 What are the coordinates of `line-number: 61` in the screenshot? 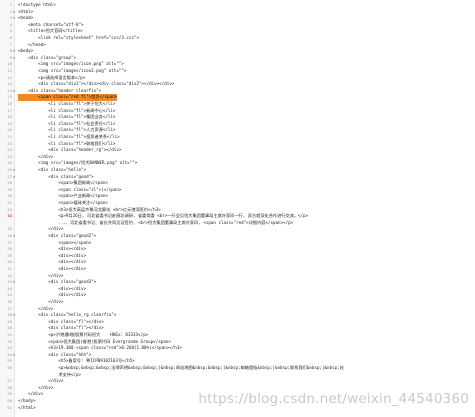 It's located at (9, 407).